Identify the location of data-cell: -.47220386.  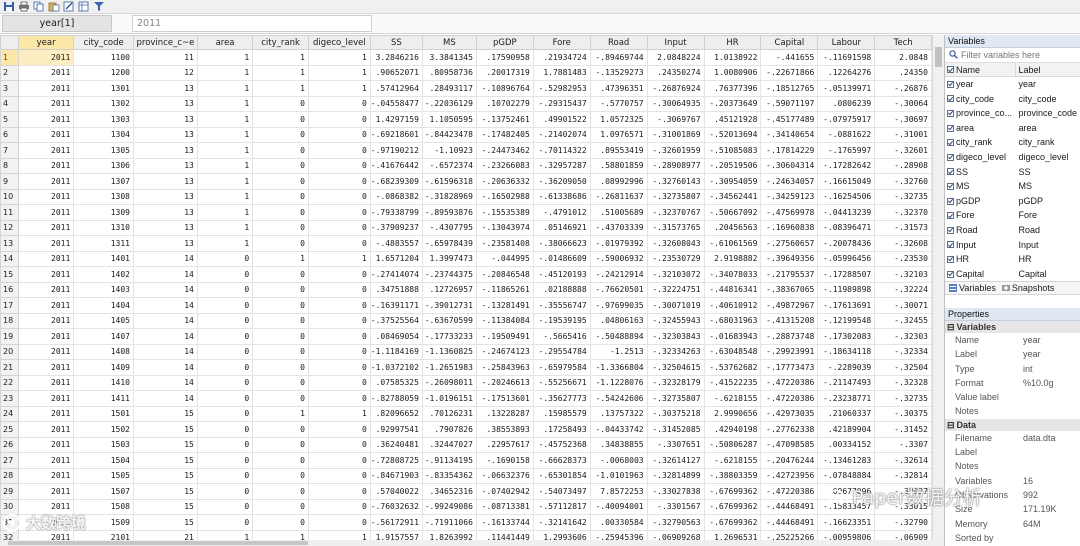
(789, 491).